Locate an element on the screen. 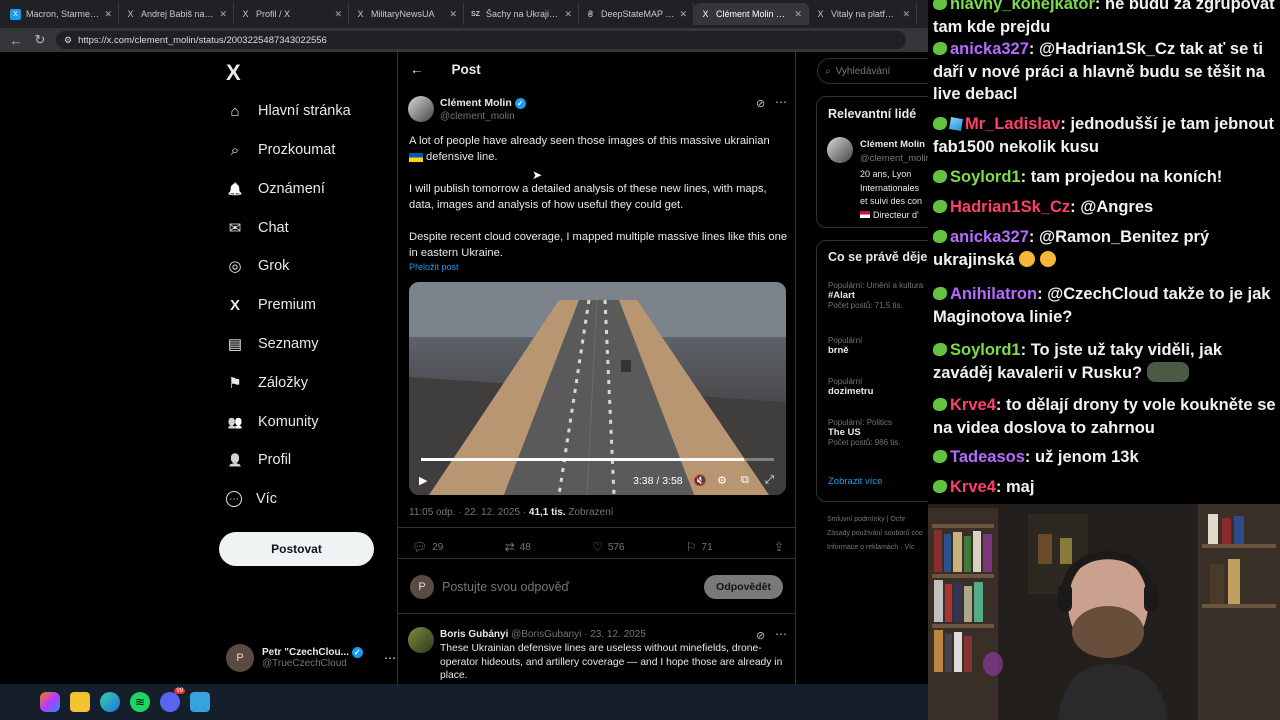 The width and height of the screenshot is (1280, 720). sidebar-item-notifications: 🔔 Oznámení is located at coordinates (275, 189).